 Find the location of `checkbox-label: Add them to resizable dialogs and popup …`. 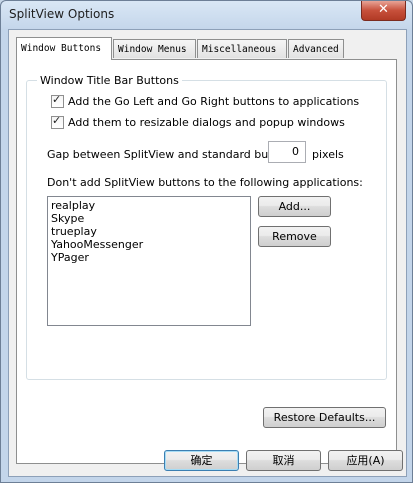

checkbox-label: Add them to resizable dialogs and popup … is located at coordinates (206, 122).